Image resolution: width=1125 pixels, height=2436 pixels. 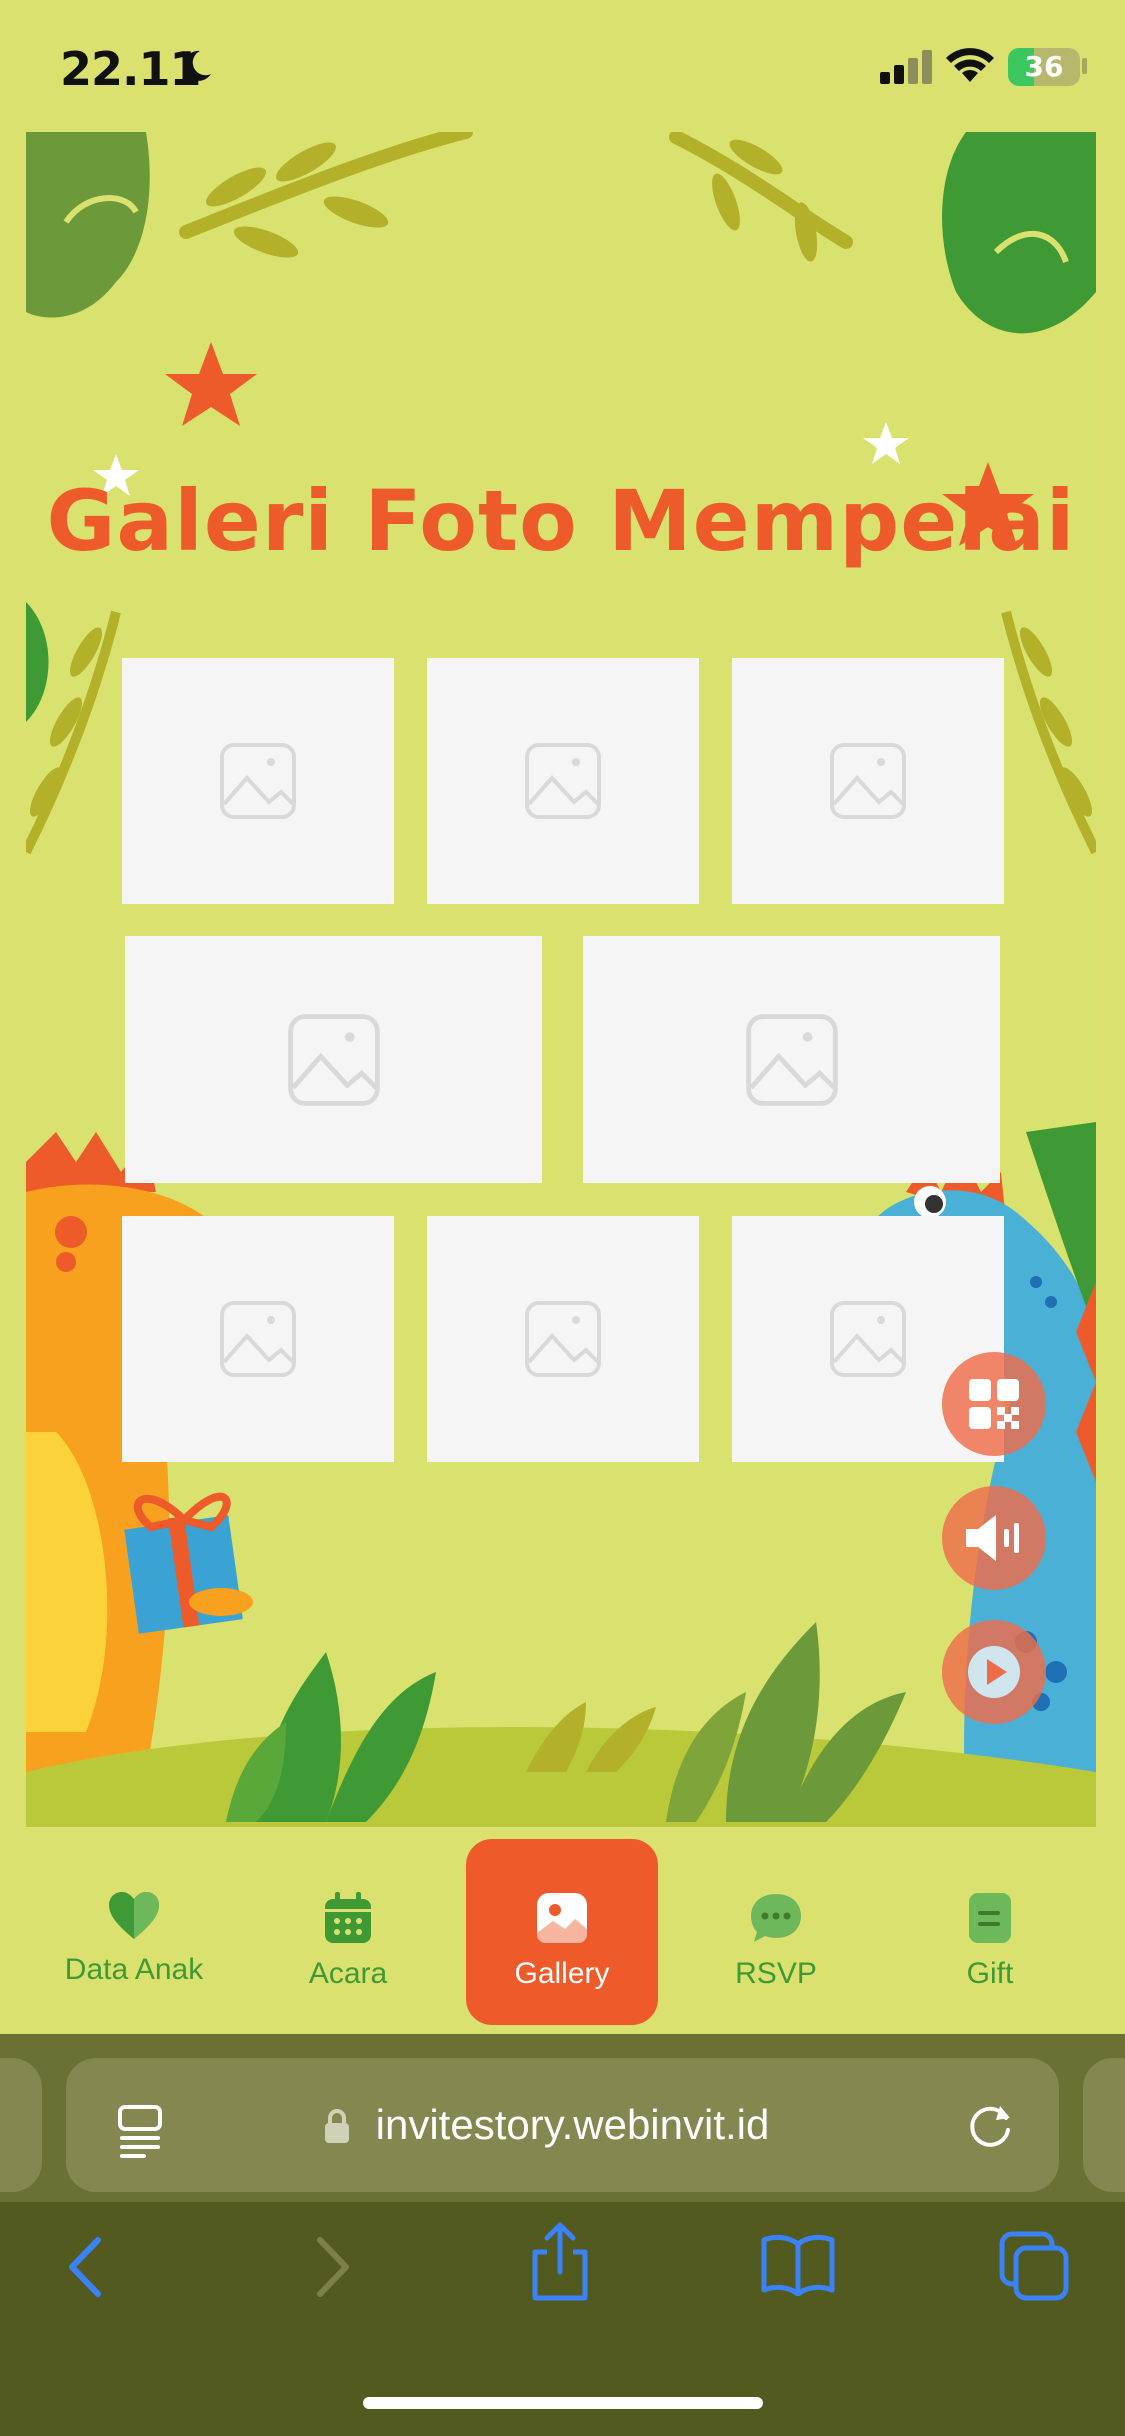 I want to click on nav-item-acara: Acara, so click(x=348, y=1932).